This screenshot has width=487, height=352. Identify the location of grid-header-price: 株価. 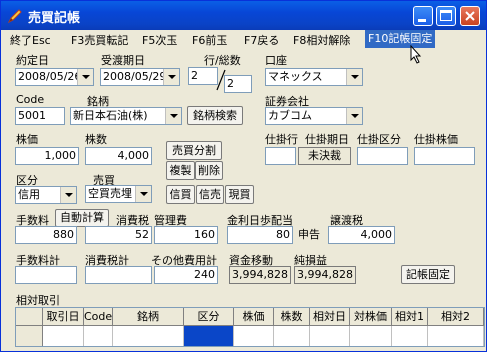
(254, 317).